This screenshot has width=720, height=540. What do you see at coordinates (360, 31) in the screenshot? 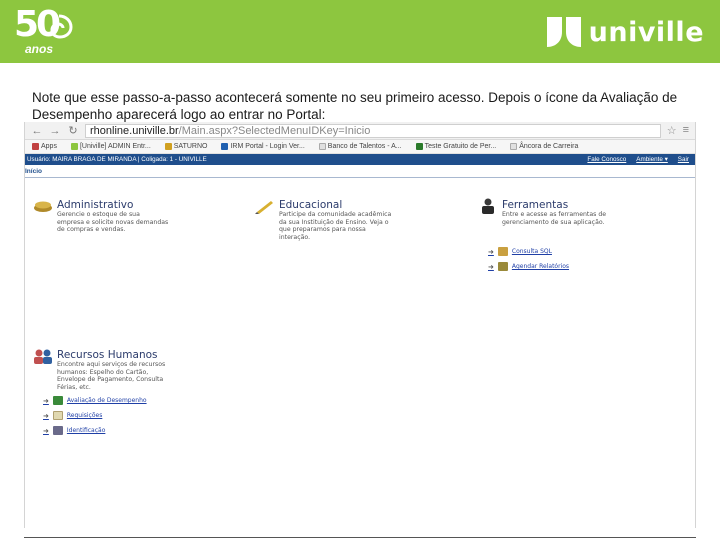
I see `header-bar: 50 anos univille` at bounding box center [360, 31].